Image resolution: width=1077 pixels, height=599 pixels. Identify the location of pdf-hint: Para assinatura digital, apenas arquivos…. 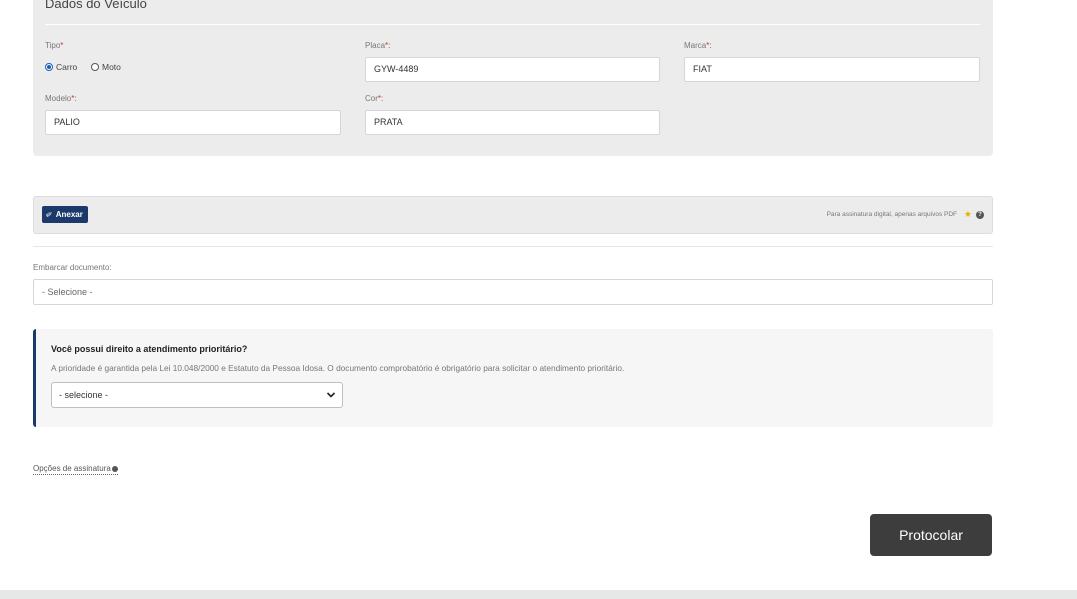
(891, 214).